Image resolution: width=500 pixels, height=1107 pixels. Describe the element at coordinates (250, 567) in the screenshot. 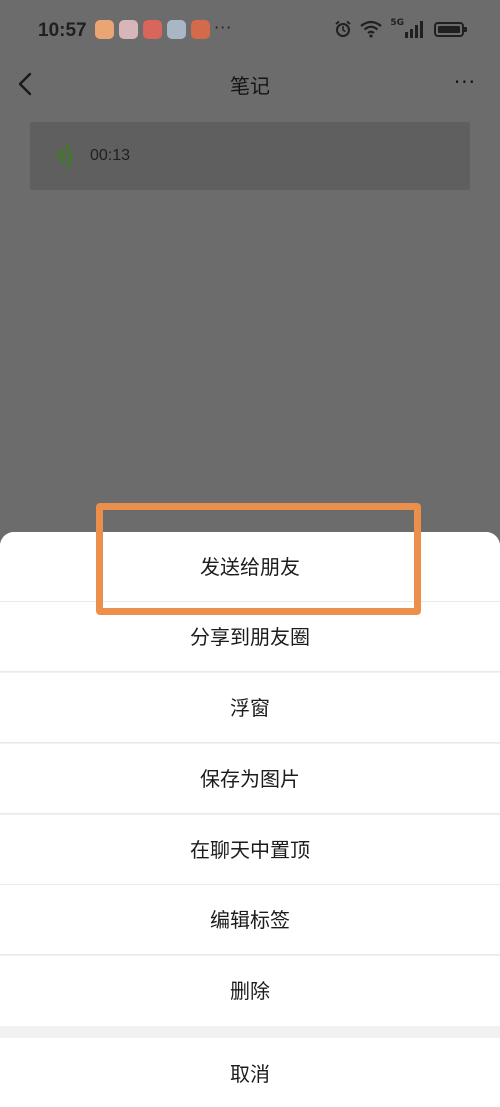

I see `send-to-friend-option: 发送给朋友` at that location.